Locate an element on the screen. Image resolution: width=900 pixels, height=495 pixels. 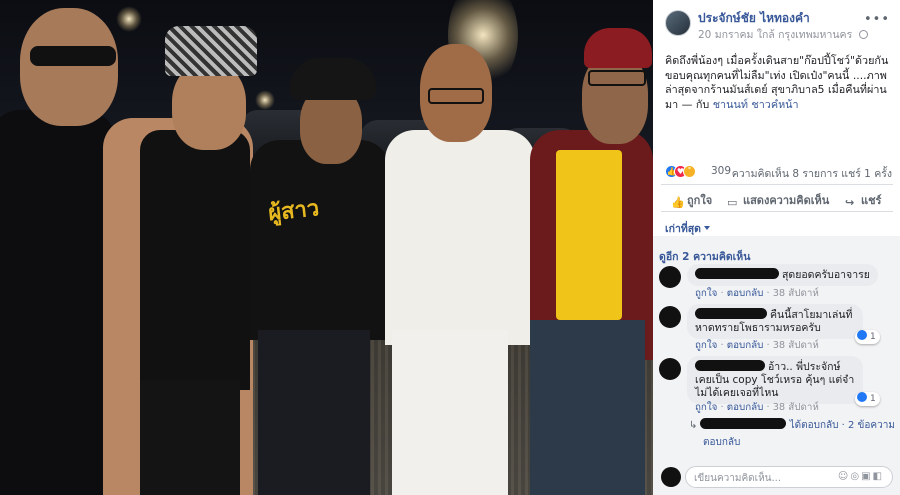
thumbs-up-icon: 👍 is located at coordinates (678, 202).